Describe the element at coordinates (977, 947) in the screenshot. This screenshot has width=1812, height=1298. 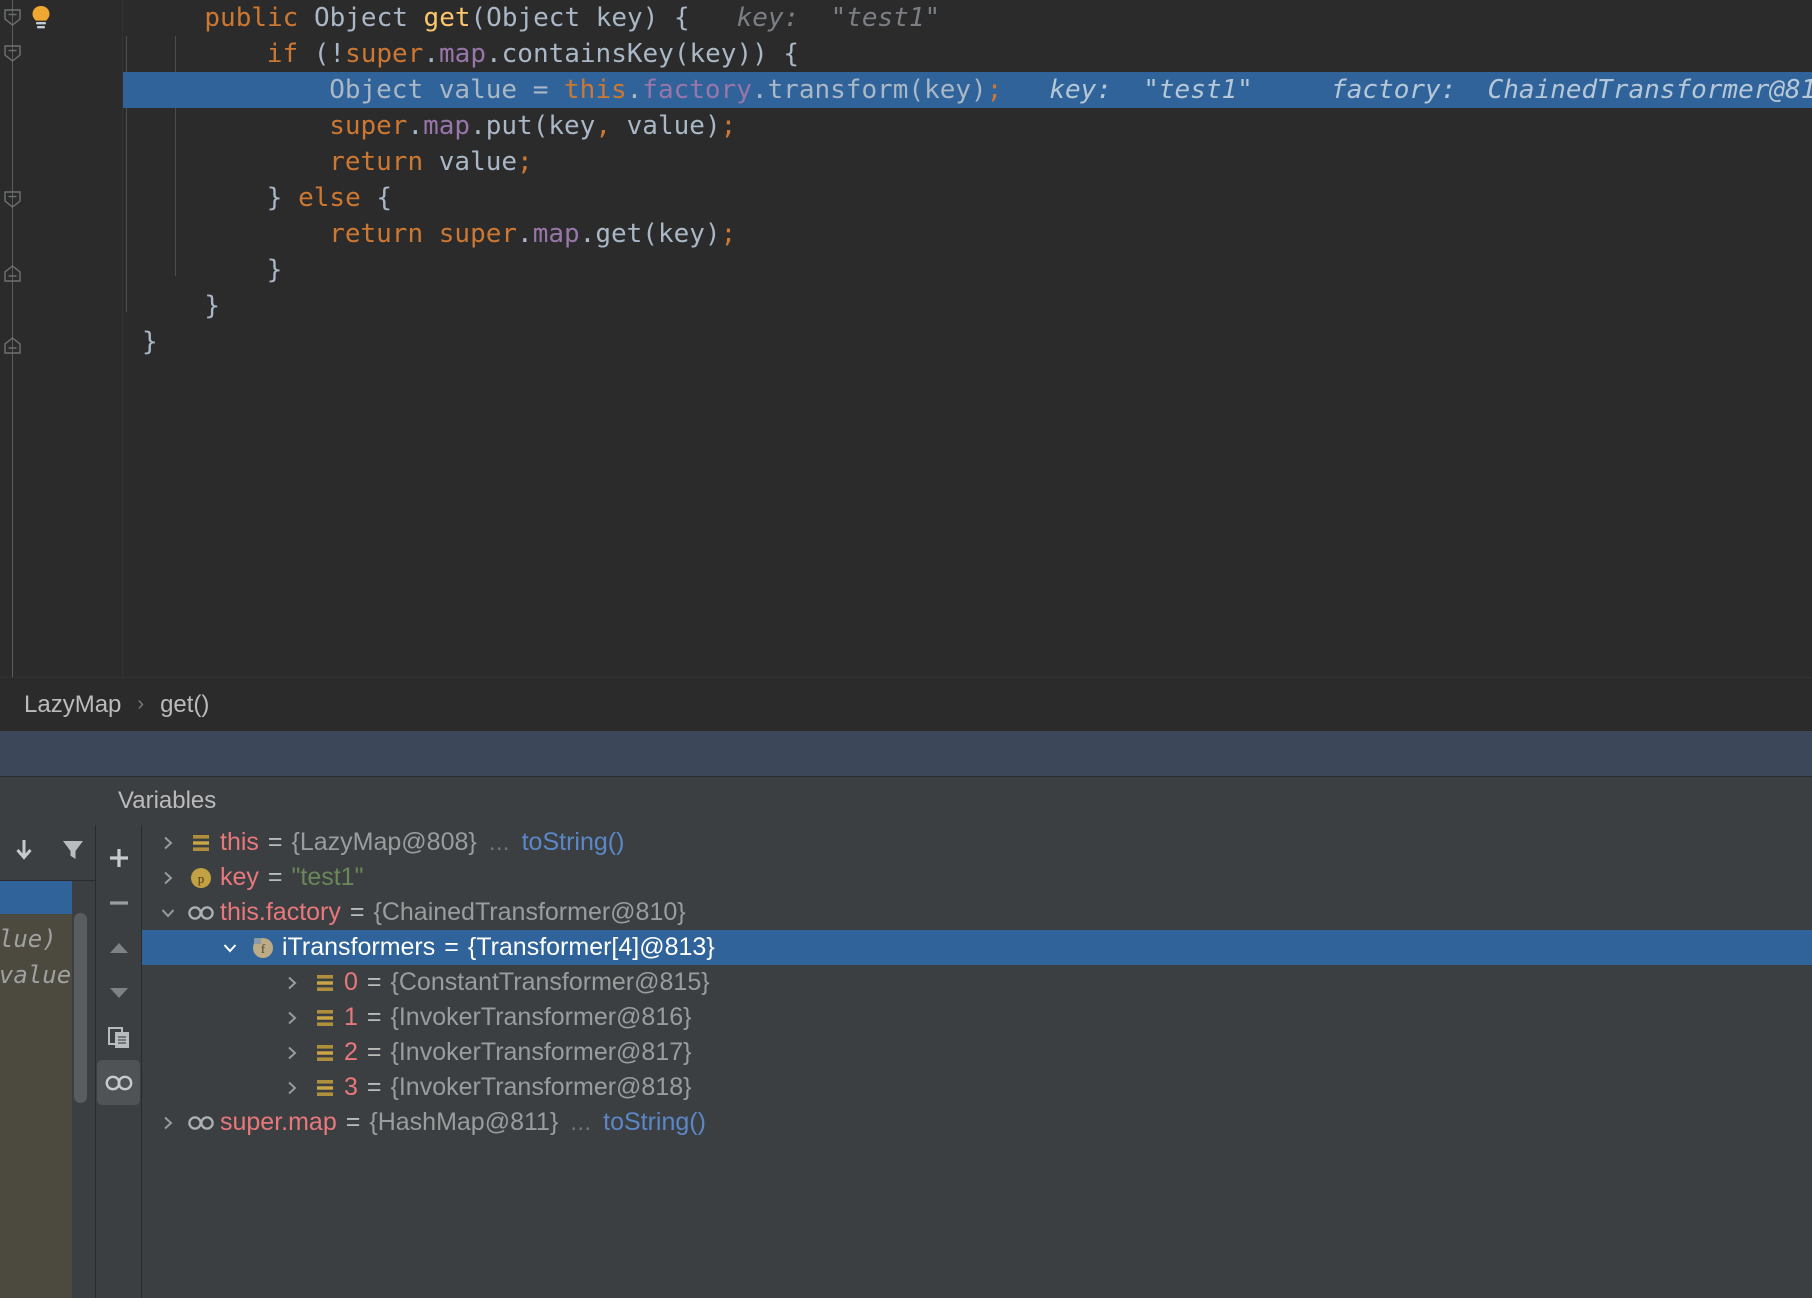
I see `variable-row: f iTransformers = {Transformer[4]@813}` at that location.